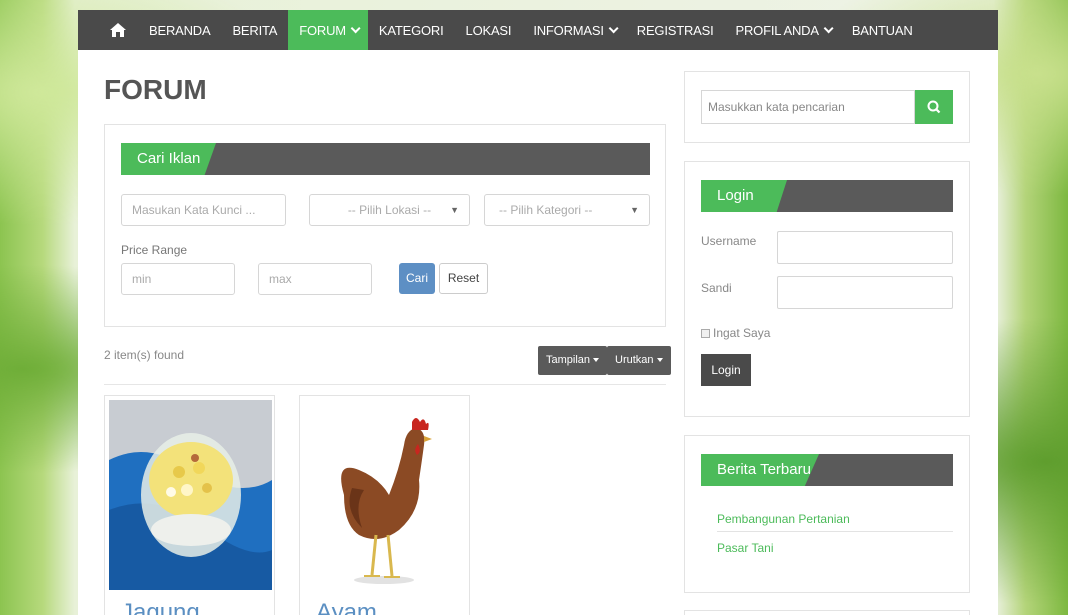  I want to click on nav-beranda: BERANDA, so click(179, 30).